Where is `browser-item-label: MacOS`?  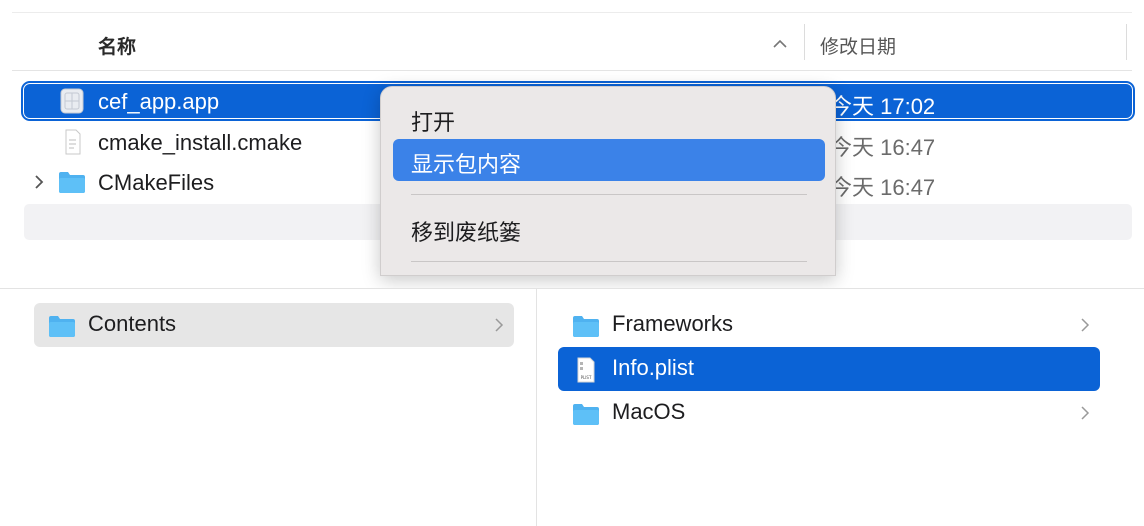 browser-item-label: MacOS is located at coordinates (649, 411).